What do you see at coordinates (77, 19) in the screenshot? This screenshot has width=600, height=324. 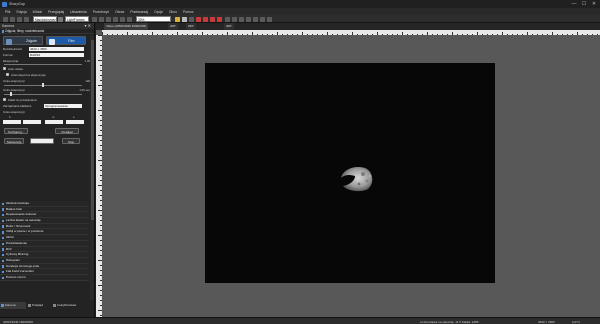 I see `frame-type-select: LightFrames` at bounding box center [77, 19].